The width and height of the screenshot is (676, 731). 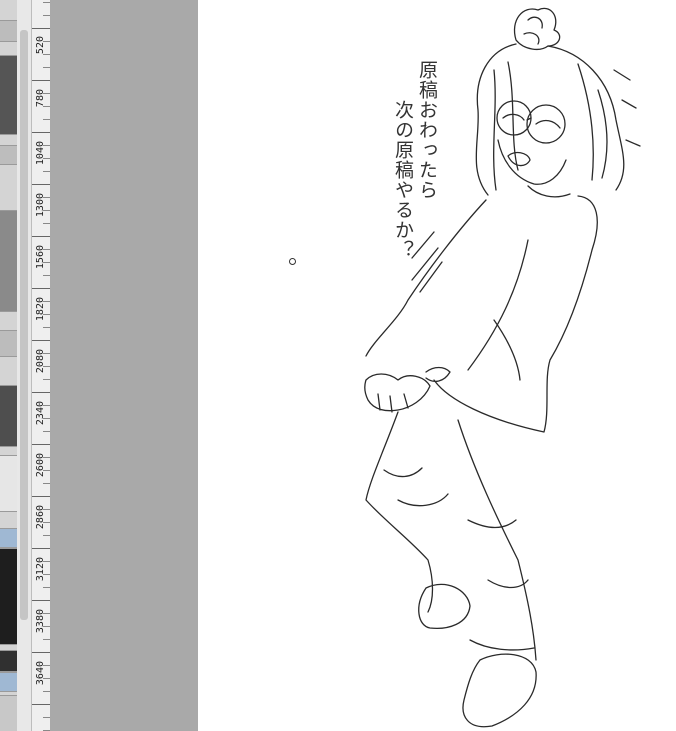 What do you see at coordinates (24, 325) in the screenshot?
I see `thumbnail-scrollbar-handle` at bounding box center [24, 325].